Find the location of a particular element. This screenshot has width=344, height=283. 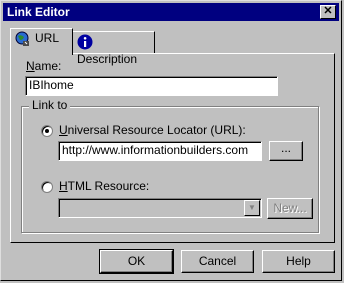

close-button: ✕ is located at coordinates (328, 12).